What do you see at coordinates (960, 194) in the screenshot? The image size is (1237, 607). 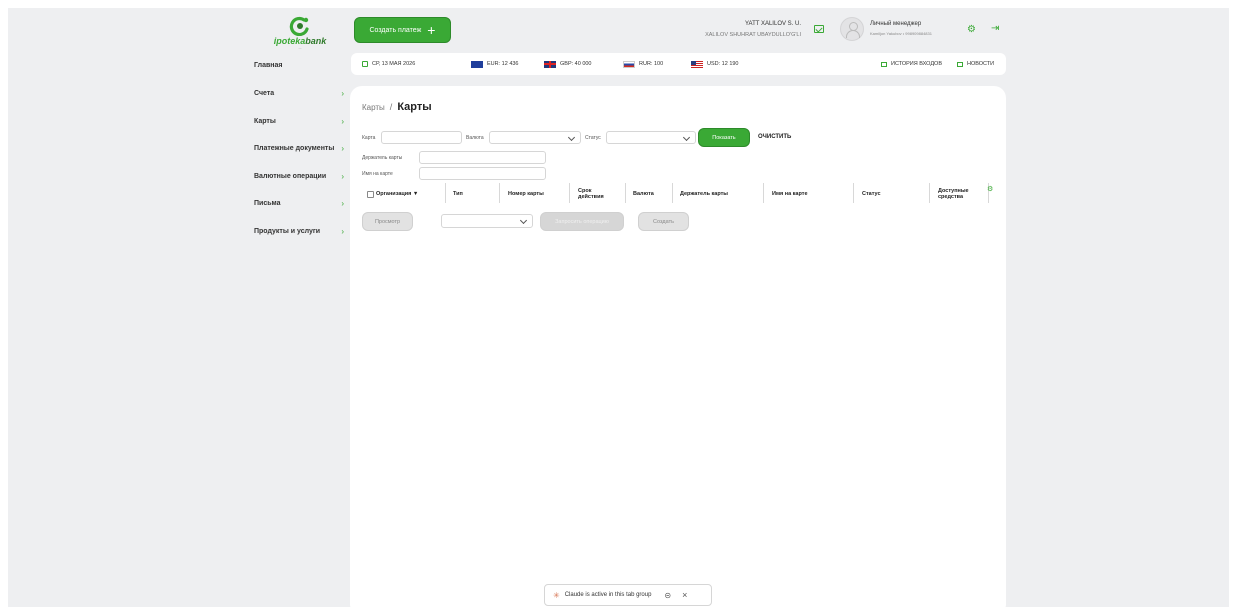 I see `column-available-funds: Доступные средства` at bounding box center [960, 194].